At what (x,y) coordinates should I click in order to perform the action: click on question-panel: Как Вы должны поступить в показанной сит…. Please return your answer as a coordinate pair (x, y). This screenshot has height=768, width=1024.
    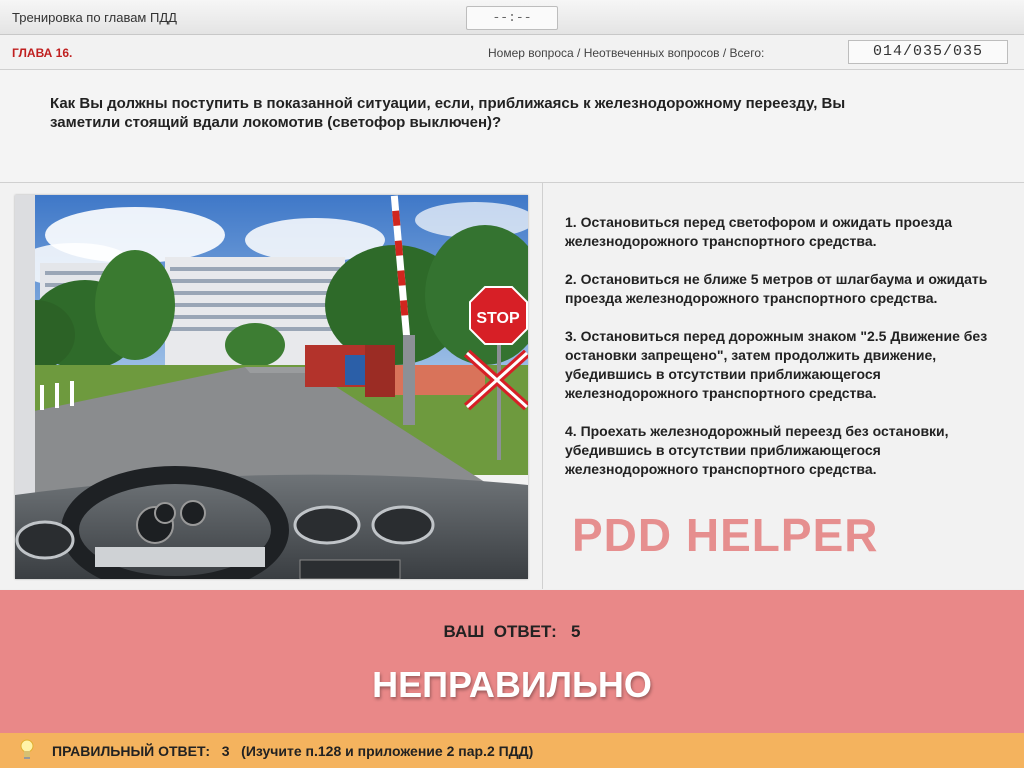
    Looking at the image, I should click on (512, 126).